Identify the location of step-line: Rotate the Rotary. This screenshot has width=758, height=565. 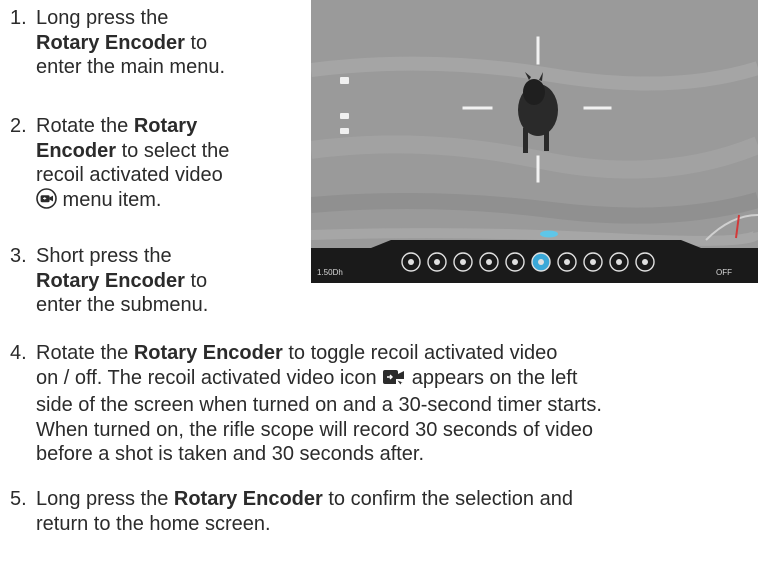
(117, 126).